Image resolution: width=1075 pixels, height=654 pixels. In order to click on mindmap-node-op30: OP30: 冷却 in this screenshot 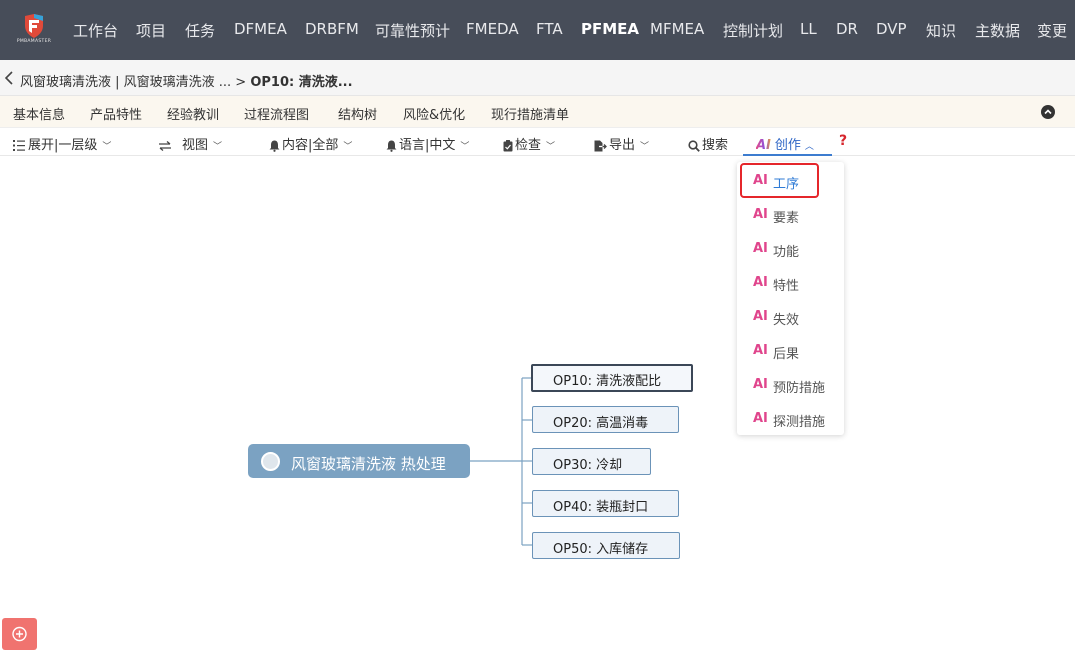, I will do `click(591, 461)`.